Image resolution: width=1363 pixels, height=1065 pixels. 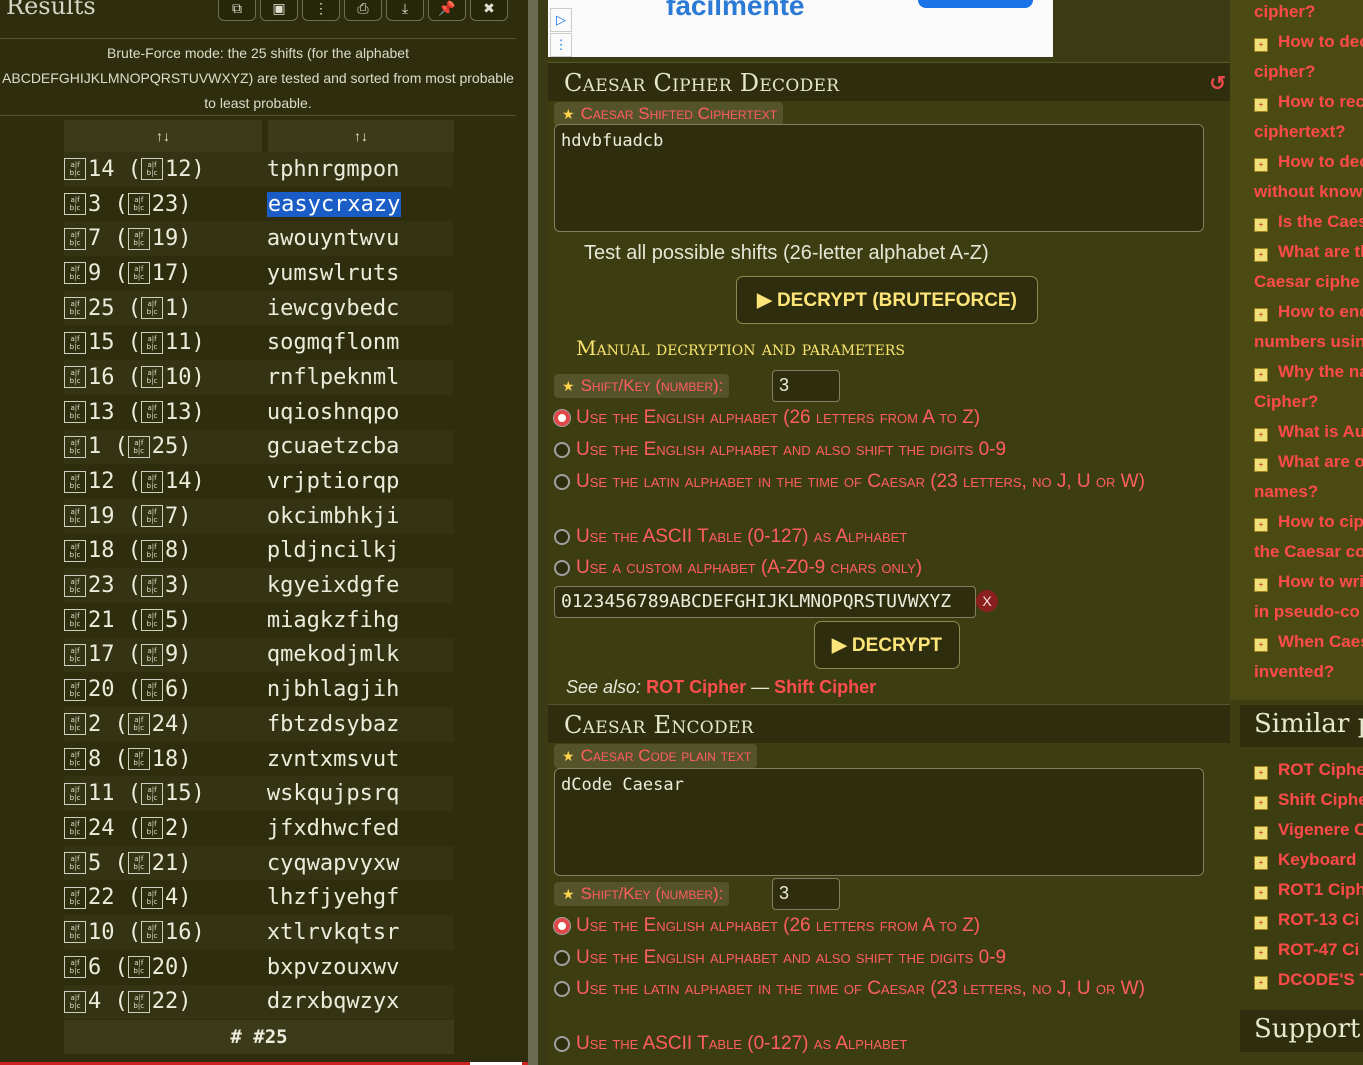 I want to click on plaintext-cell: uqioshnqpo, so click(x=357, y=412).